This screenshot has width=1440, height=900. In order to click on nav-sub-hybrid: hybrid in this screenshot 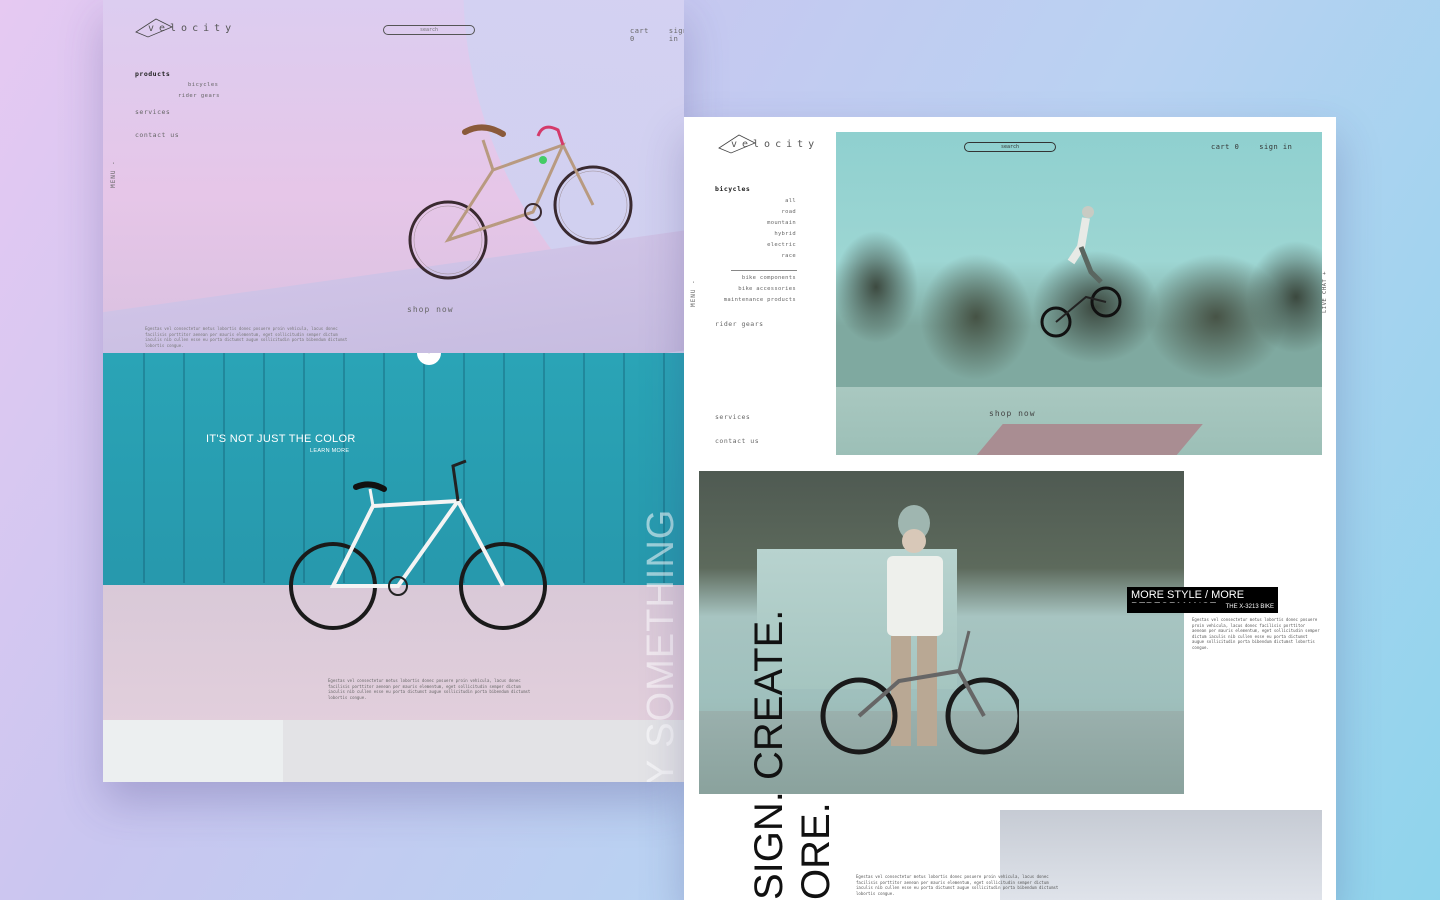, I will do `click(751, 234)`.